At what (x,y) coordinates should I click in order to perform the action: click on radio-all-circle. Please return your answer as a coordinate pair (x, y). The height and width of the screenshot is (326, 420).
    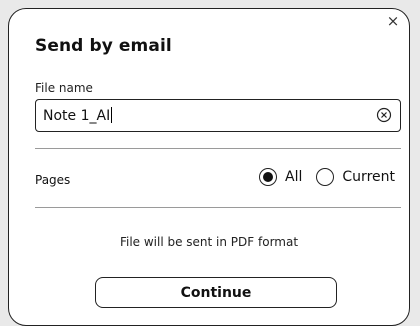
    Looking at the image, I should click on (268, 177).